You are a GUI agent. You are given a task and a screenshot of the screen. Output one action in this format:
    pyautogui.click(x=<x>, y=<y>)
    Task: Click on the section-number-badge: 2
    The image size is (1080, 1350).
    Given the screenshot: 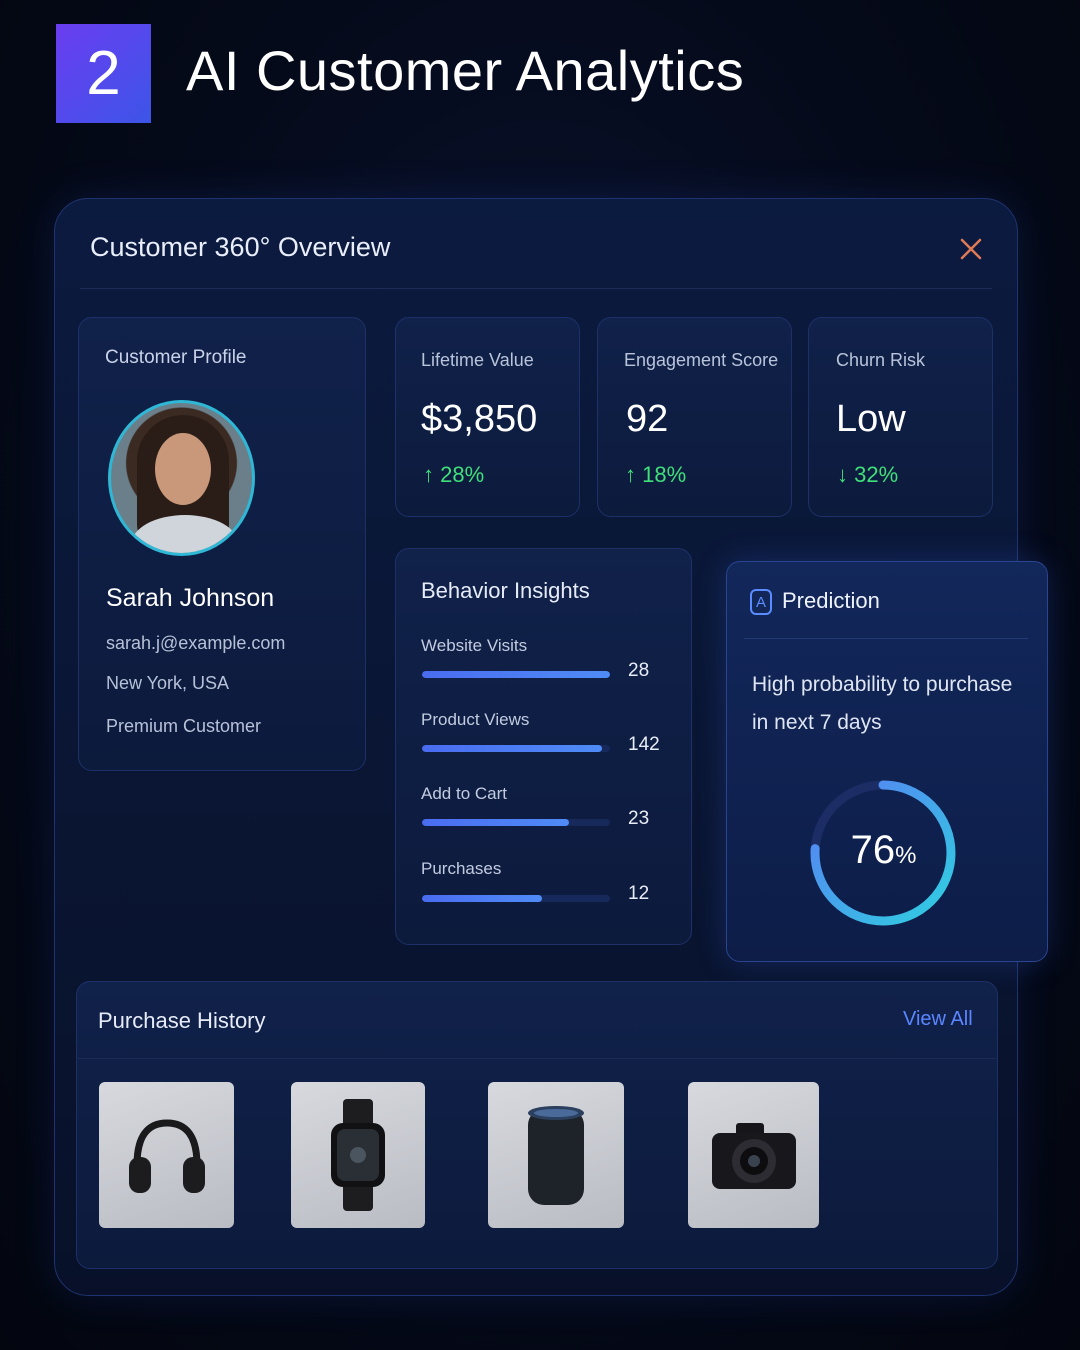 What is the action you would take?
    pyautogui.click(x=103, y=73)
    